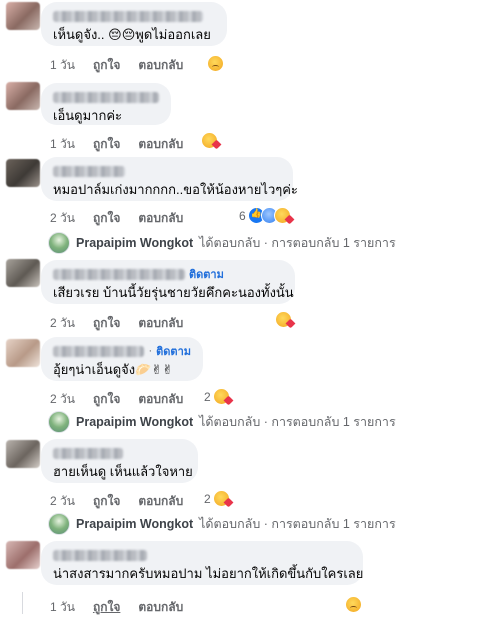 This screenshot has height=618, width=502. What do you see at coordinates (169, 179) in the screenshot?
I see `comment-bubble: หมอปาล์มเก่งมากกกก..ขอให้น้องหายไวๆค่ะ` at bounding box center [169, 179].